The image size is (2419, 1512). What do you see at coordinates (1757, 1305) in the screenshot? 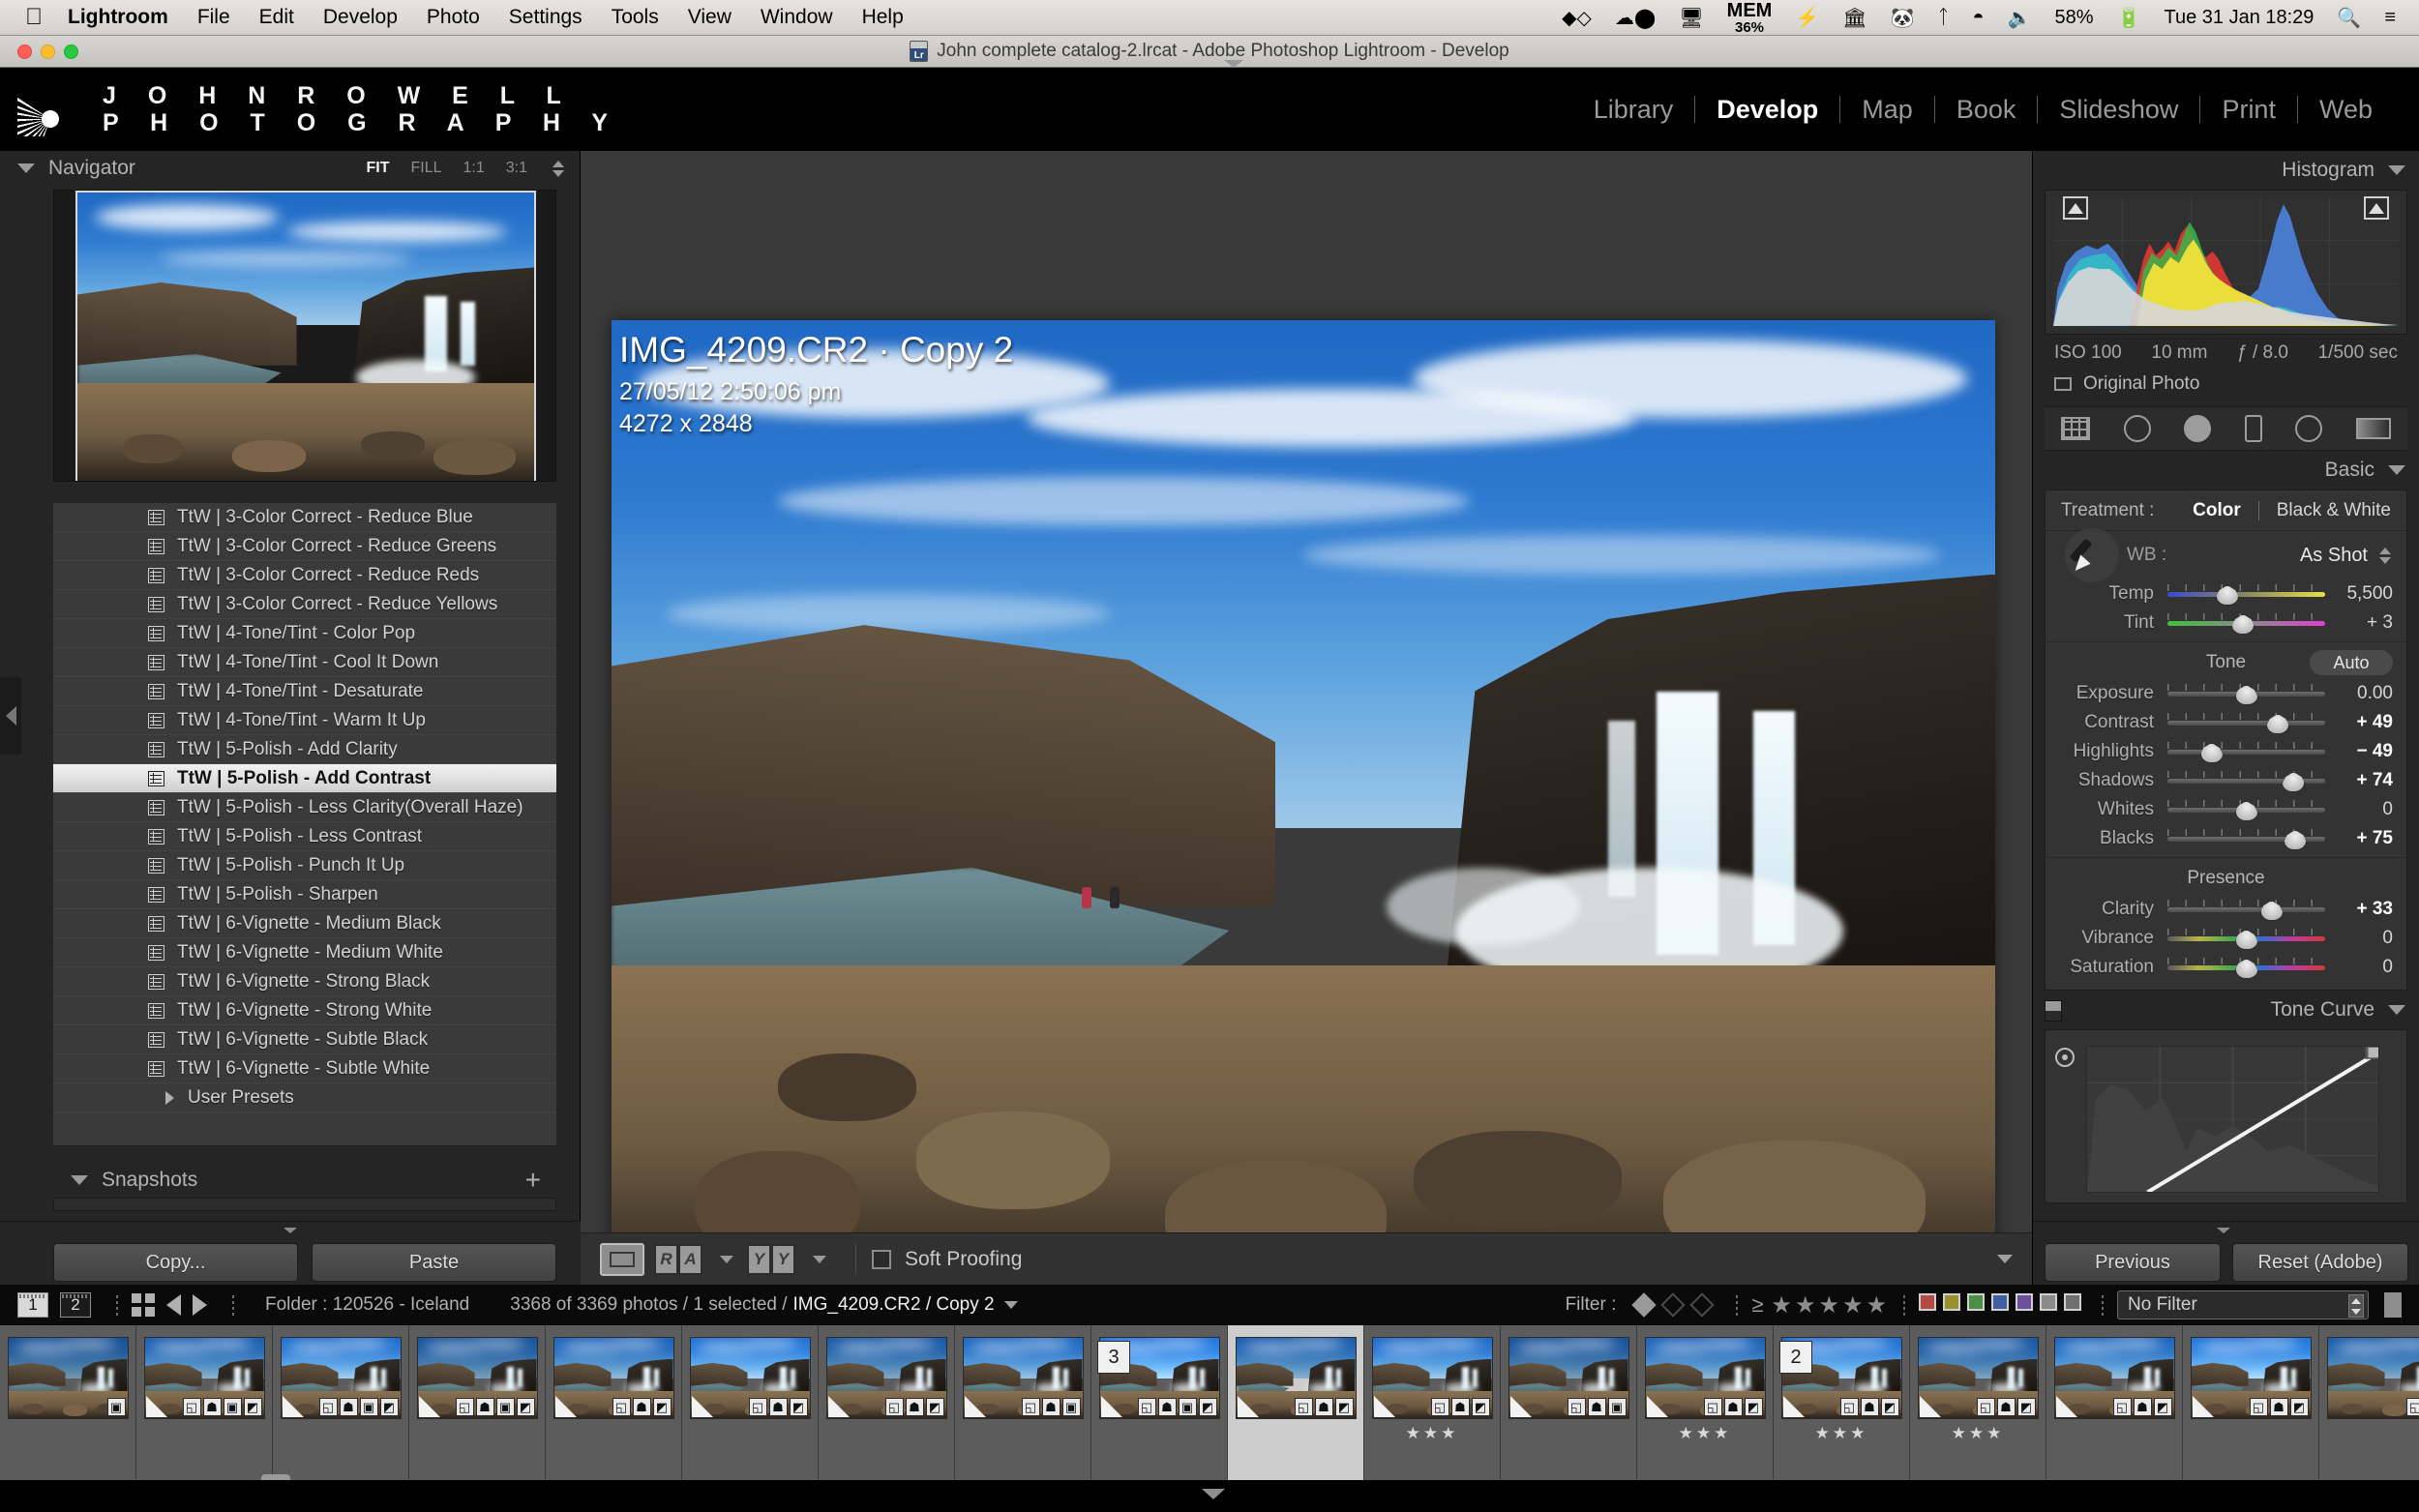
I see `rating-operator: ≥` at bounding box center [1757, 1305].